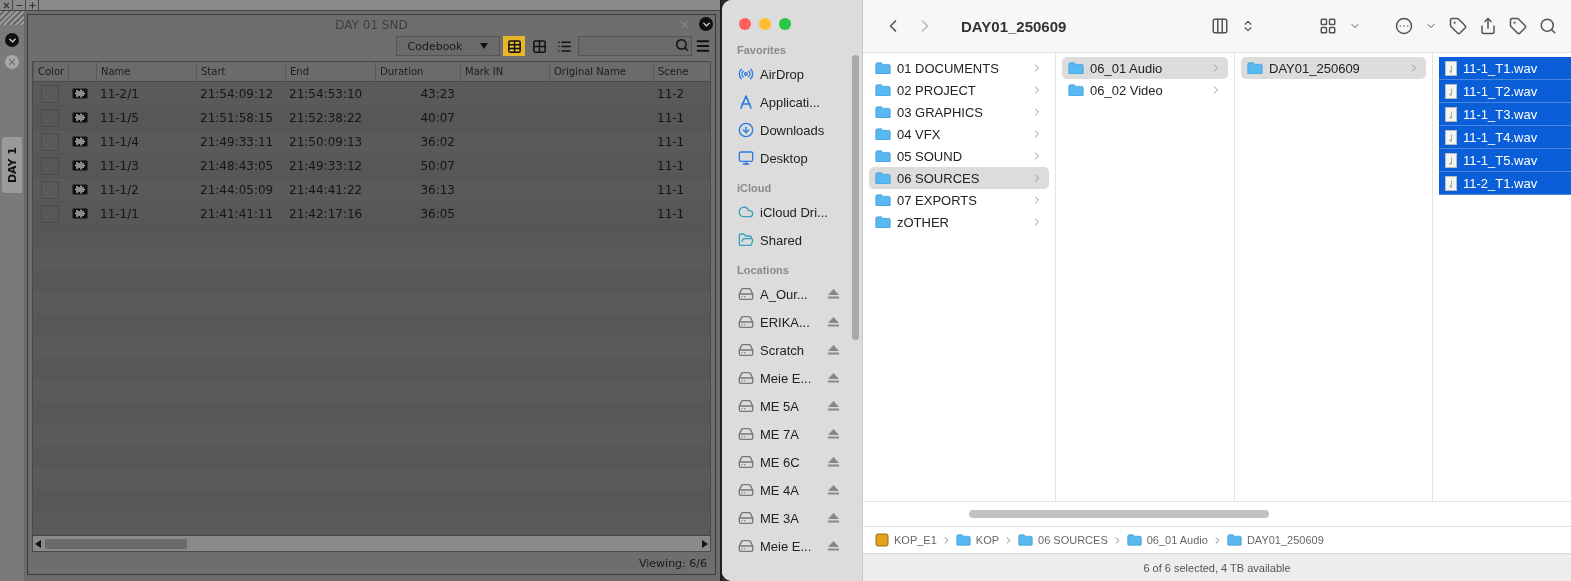 The width and height of the screenshot is (1571, 581). What do you see at coordinates (484, 46) in the screenshot?
I see `caret-icon` at bounding box center [484, 46].